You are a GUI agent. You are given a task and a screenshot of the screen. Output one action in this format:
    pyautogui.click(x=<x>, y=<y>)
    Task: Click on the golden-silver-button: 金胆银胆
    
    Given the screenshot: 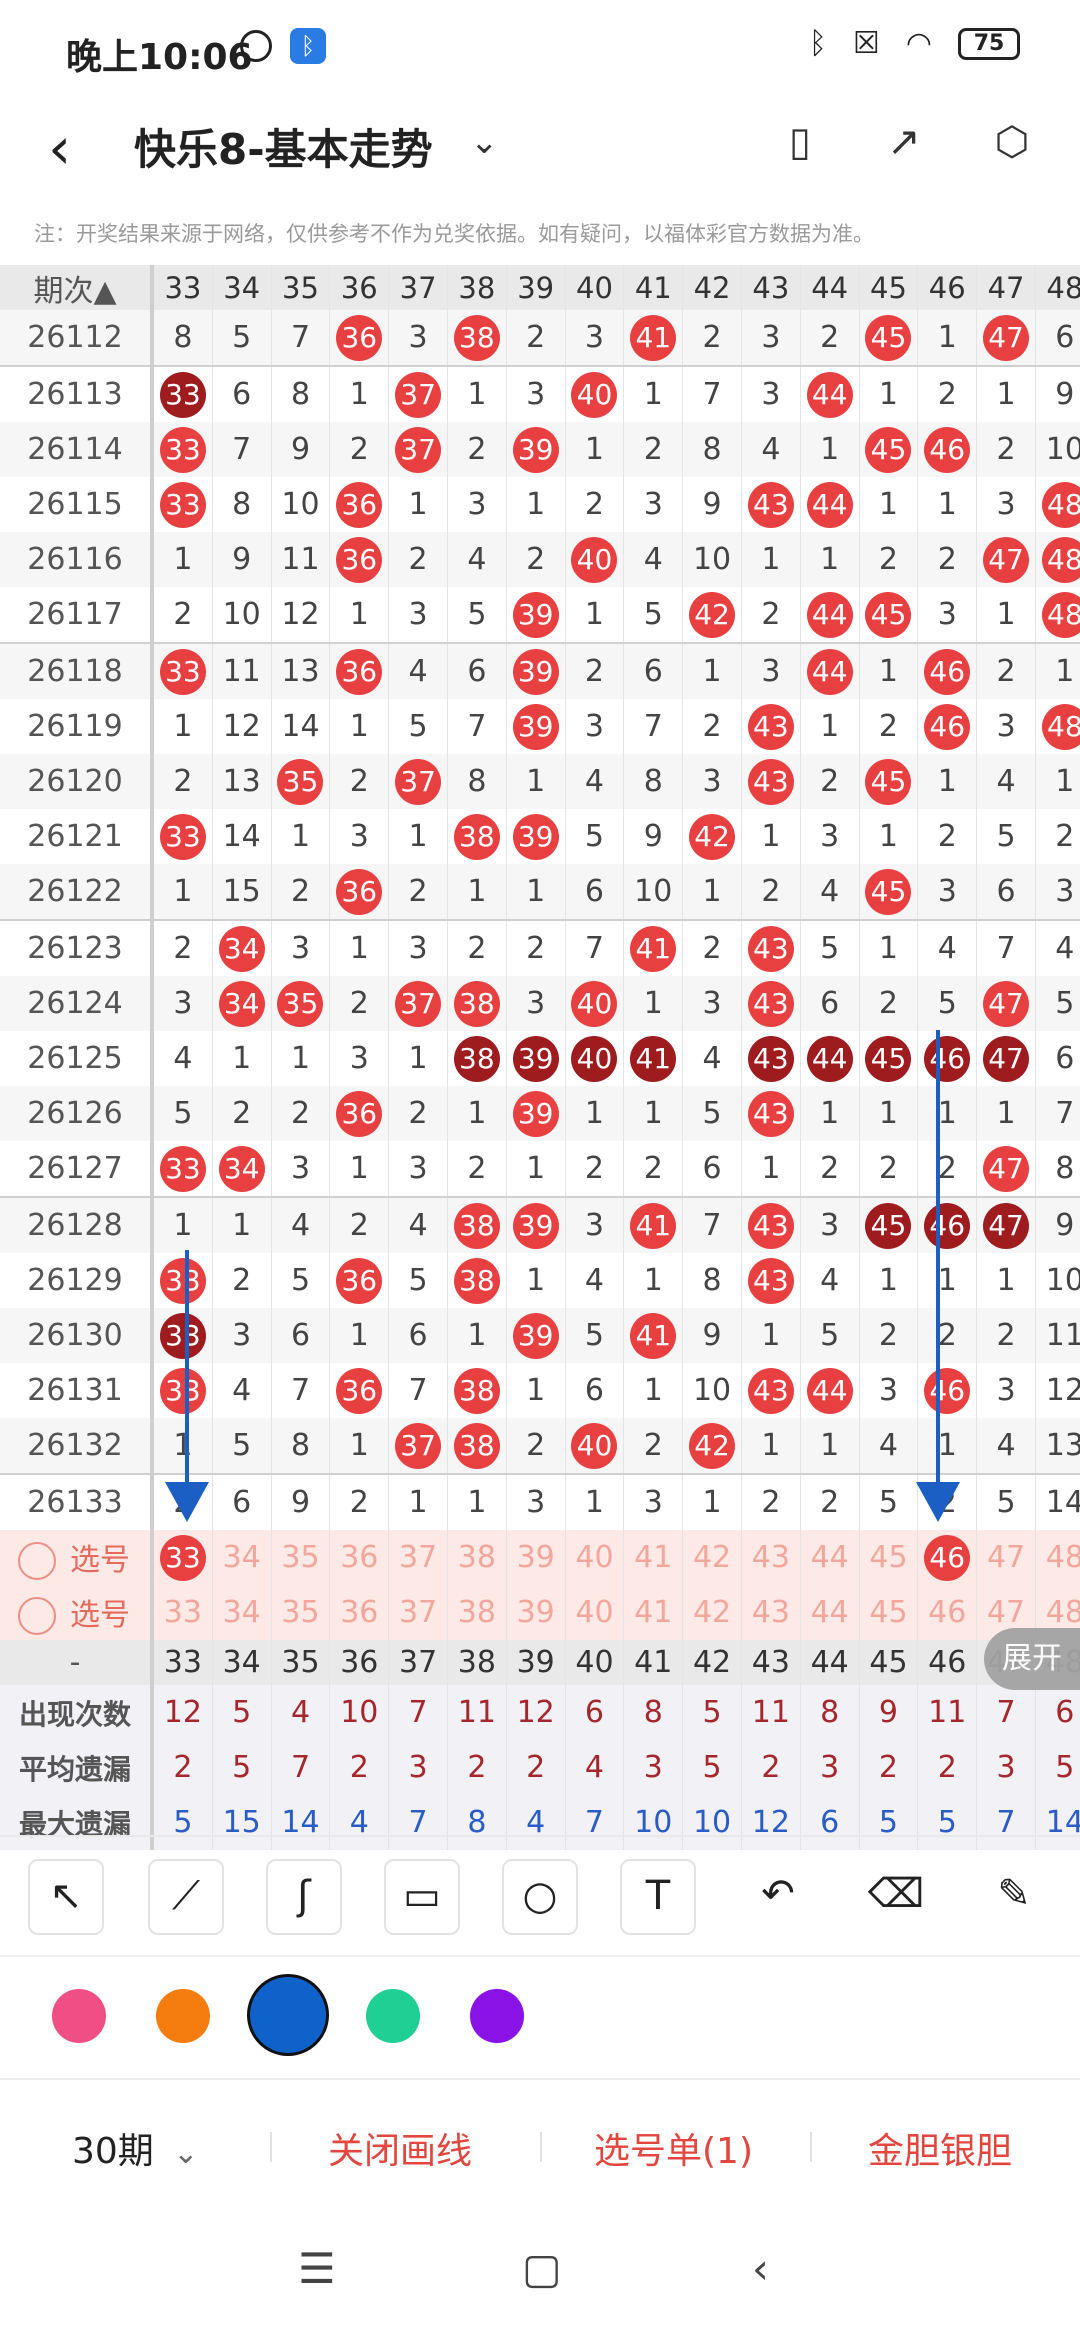 What is the action you would take?
    pyautogui.click(x=940, y=2148)
    